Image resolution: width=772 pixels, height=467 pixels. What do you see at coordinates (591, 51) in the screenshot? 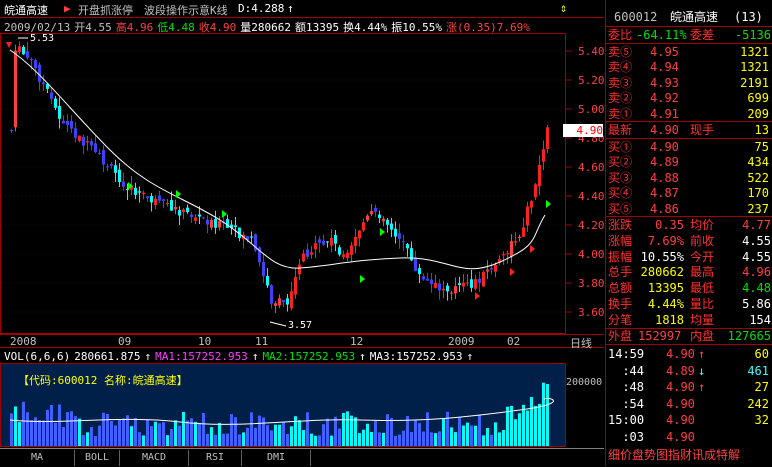
I see `price-tick-label: 5.40` at bounding box center [591, 51].